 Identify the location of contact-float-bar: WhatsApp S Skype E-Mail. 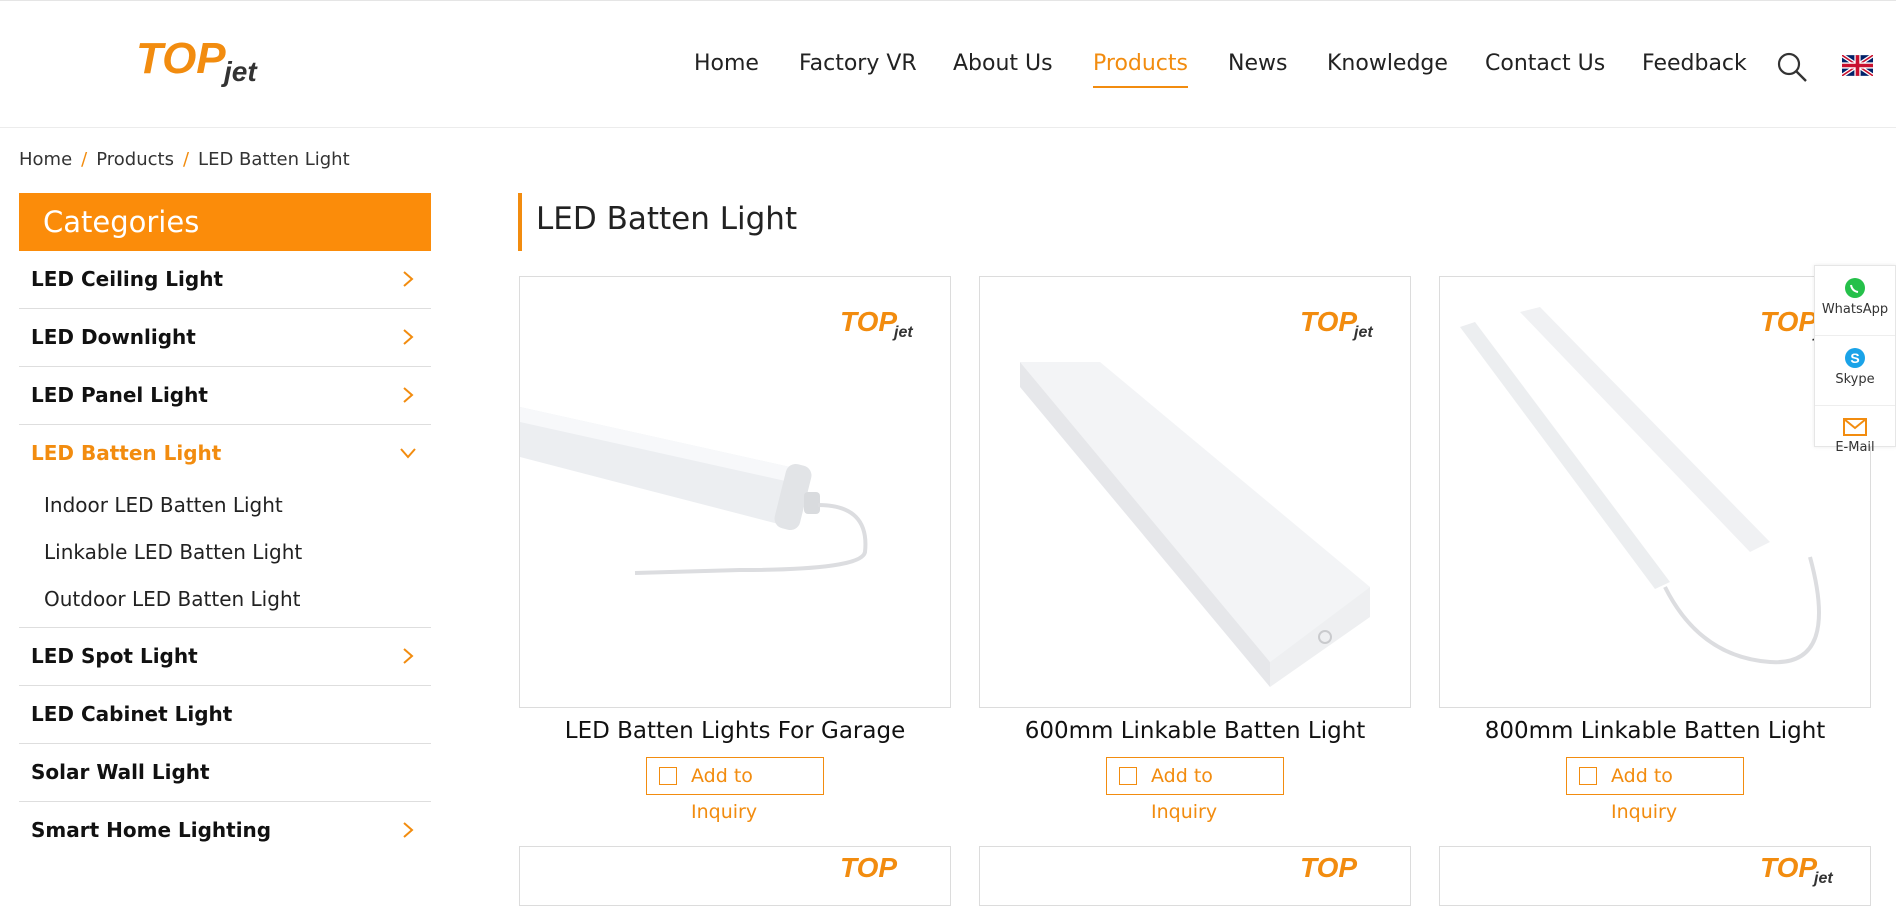
(1855, 360).